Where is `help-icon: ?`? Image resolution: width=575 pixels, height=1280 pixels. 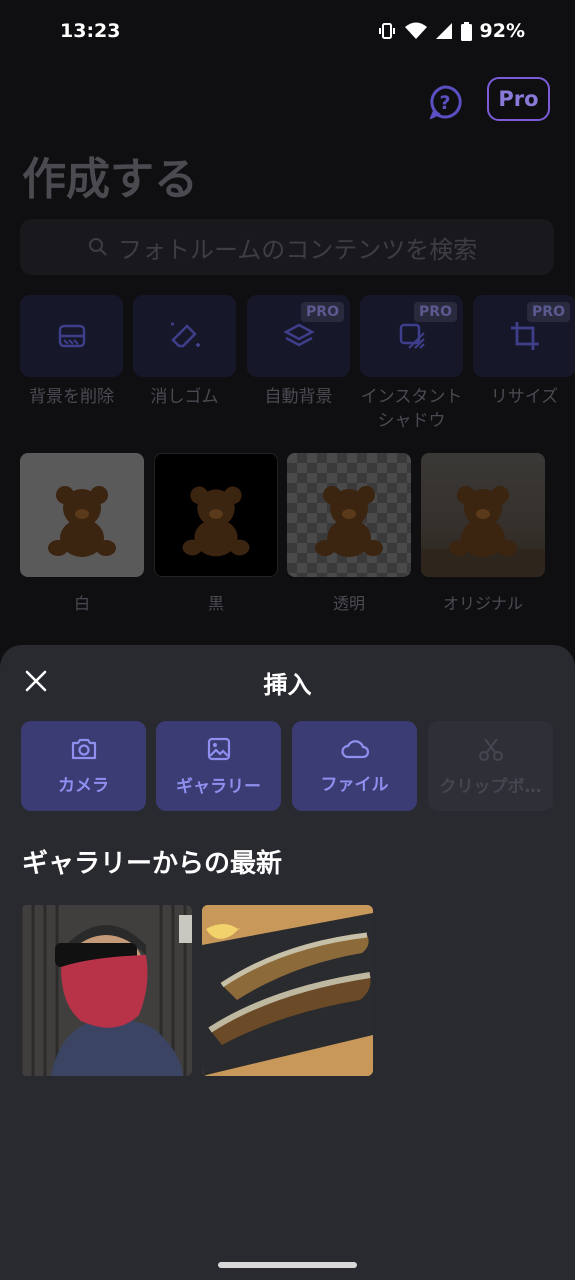 help-icon: ? is located at coordinates (445, 102).